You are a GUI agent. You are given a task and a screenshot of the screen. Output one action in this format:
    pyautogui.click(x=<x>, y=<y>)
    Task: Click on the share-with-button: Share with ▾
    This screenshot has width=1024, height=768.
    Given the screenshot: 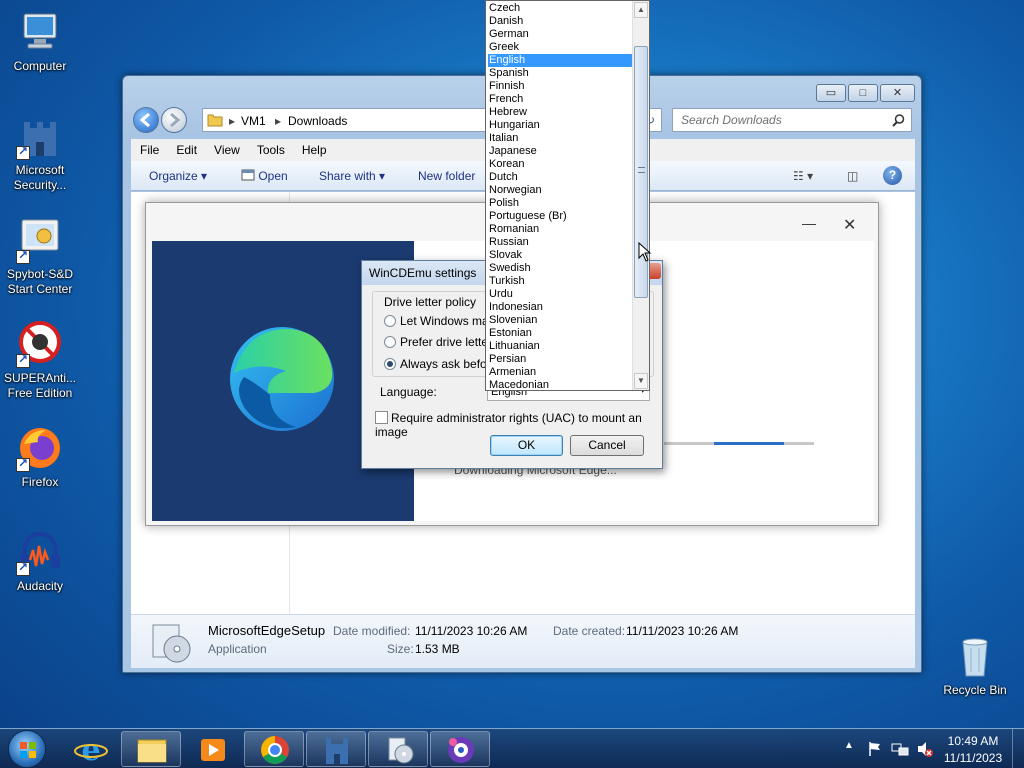 What is the action you would take?
    pyautogui.click(x=352, y=176)
    